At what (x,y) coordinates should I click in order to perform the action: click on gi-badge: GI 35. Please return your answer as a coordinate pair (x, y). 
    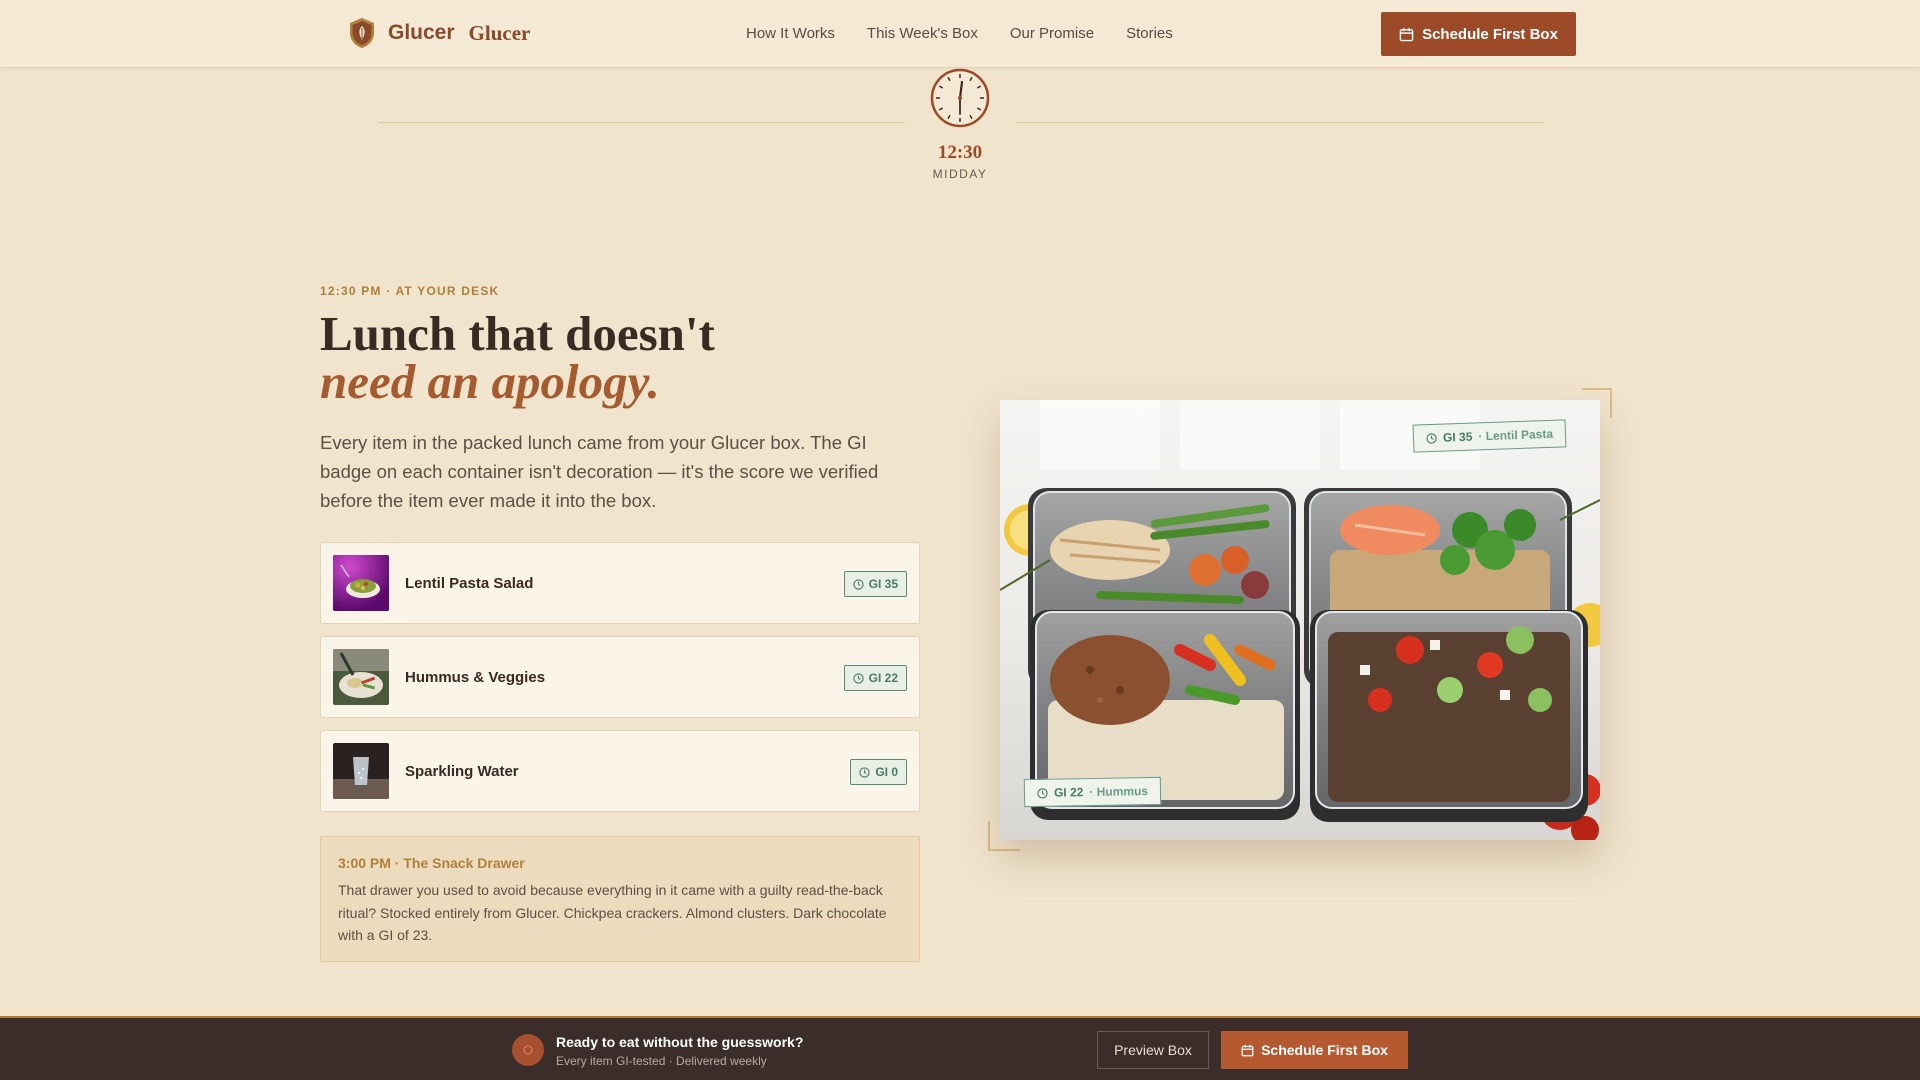
    Looking at the image, I should click on (875, 584).